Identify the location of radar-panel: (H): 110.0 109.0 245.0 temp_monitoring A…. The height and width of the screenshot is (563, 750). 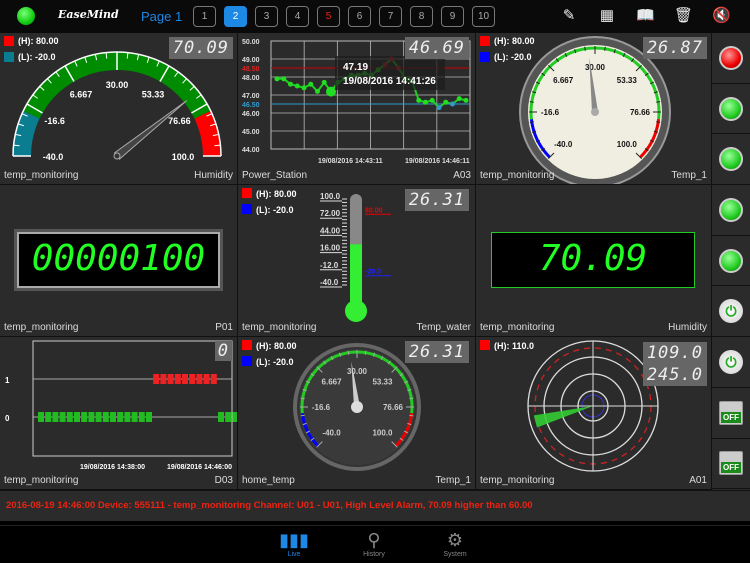
(594, 413).